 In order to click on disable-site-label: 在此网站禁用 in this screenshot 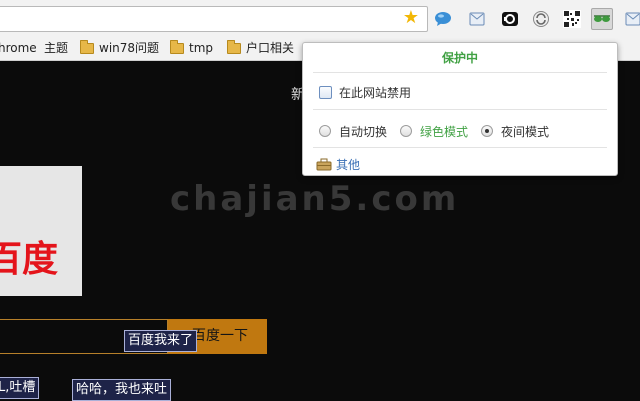, I will do `click(375, 92)`.